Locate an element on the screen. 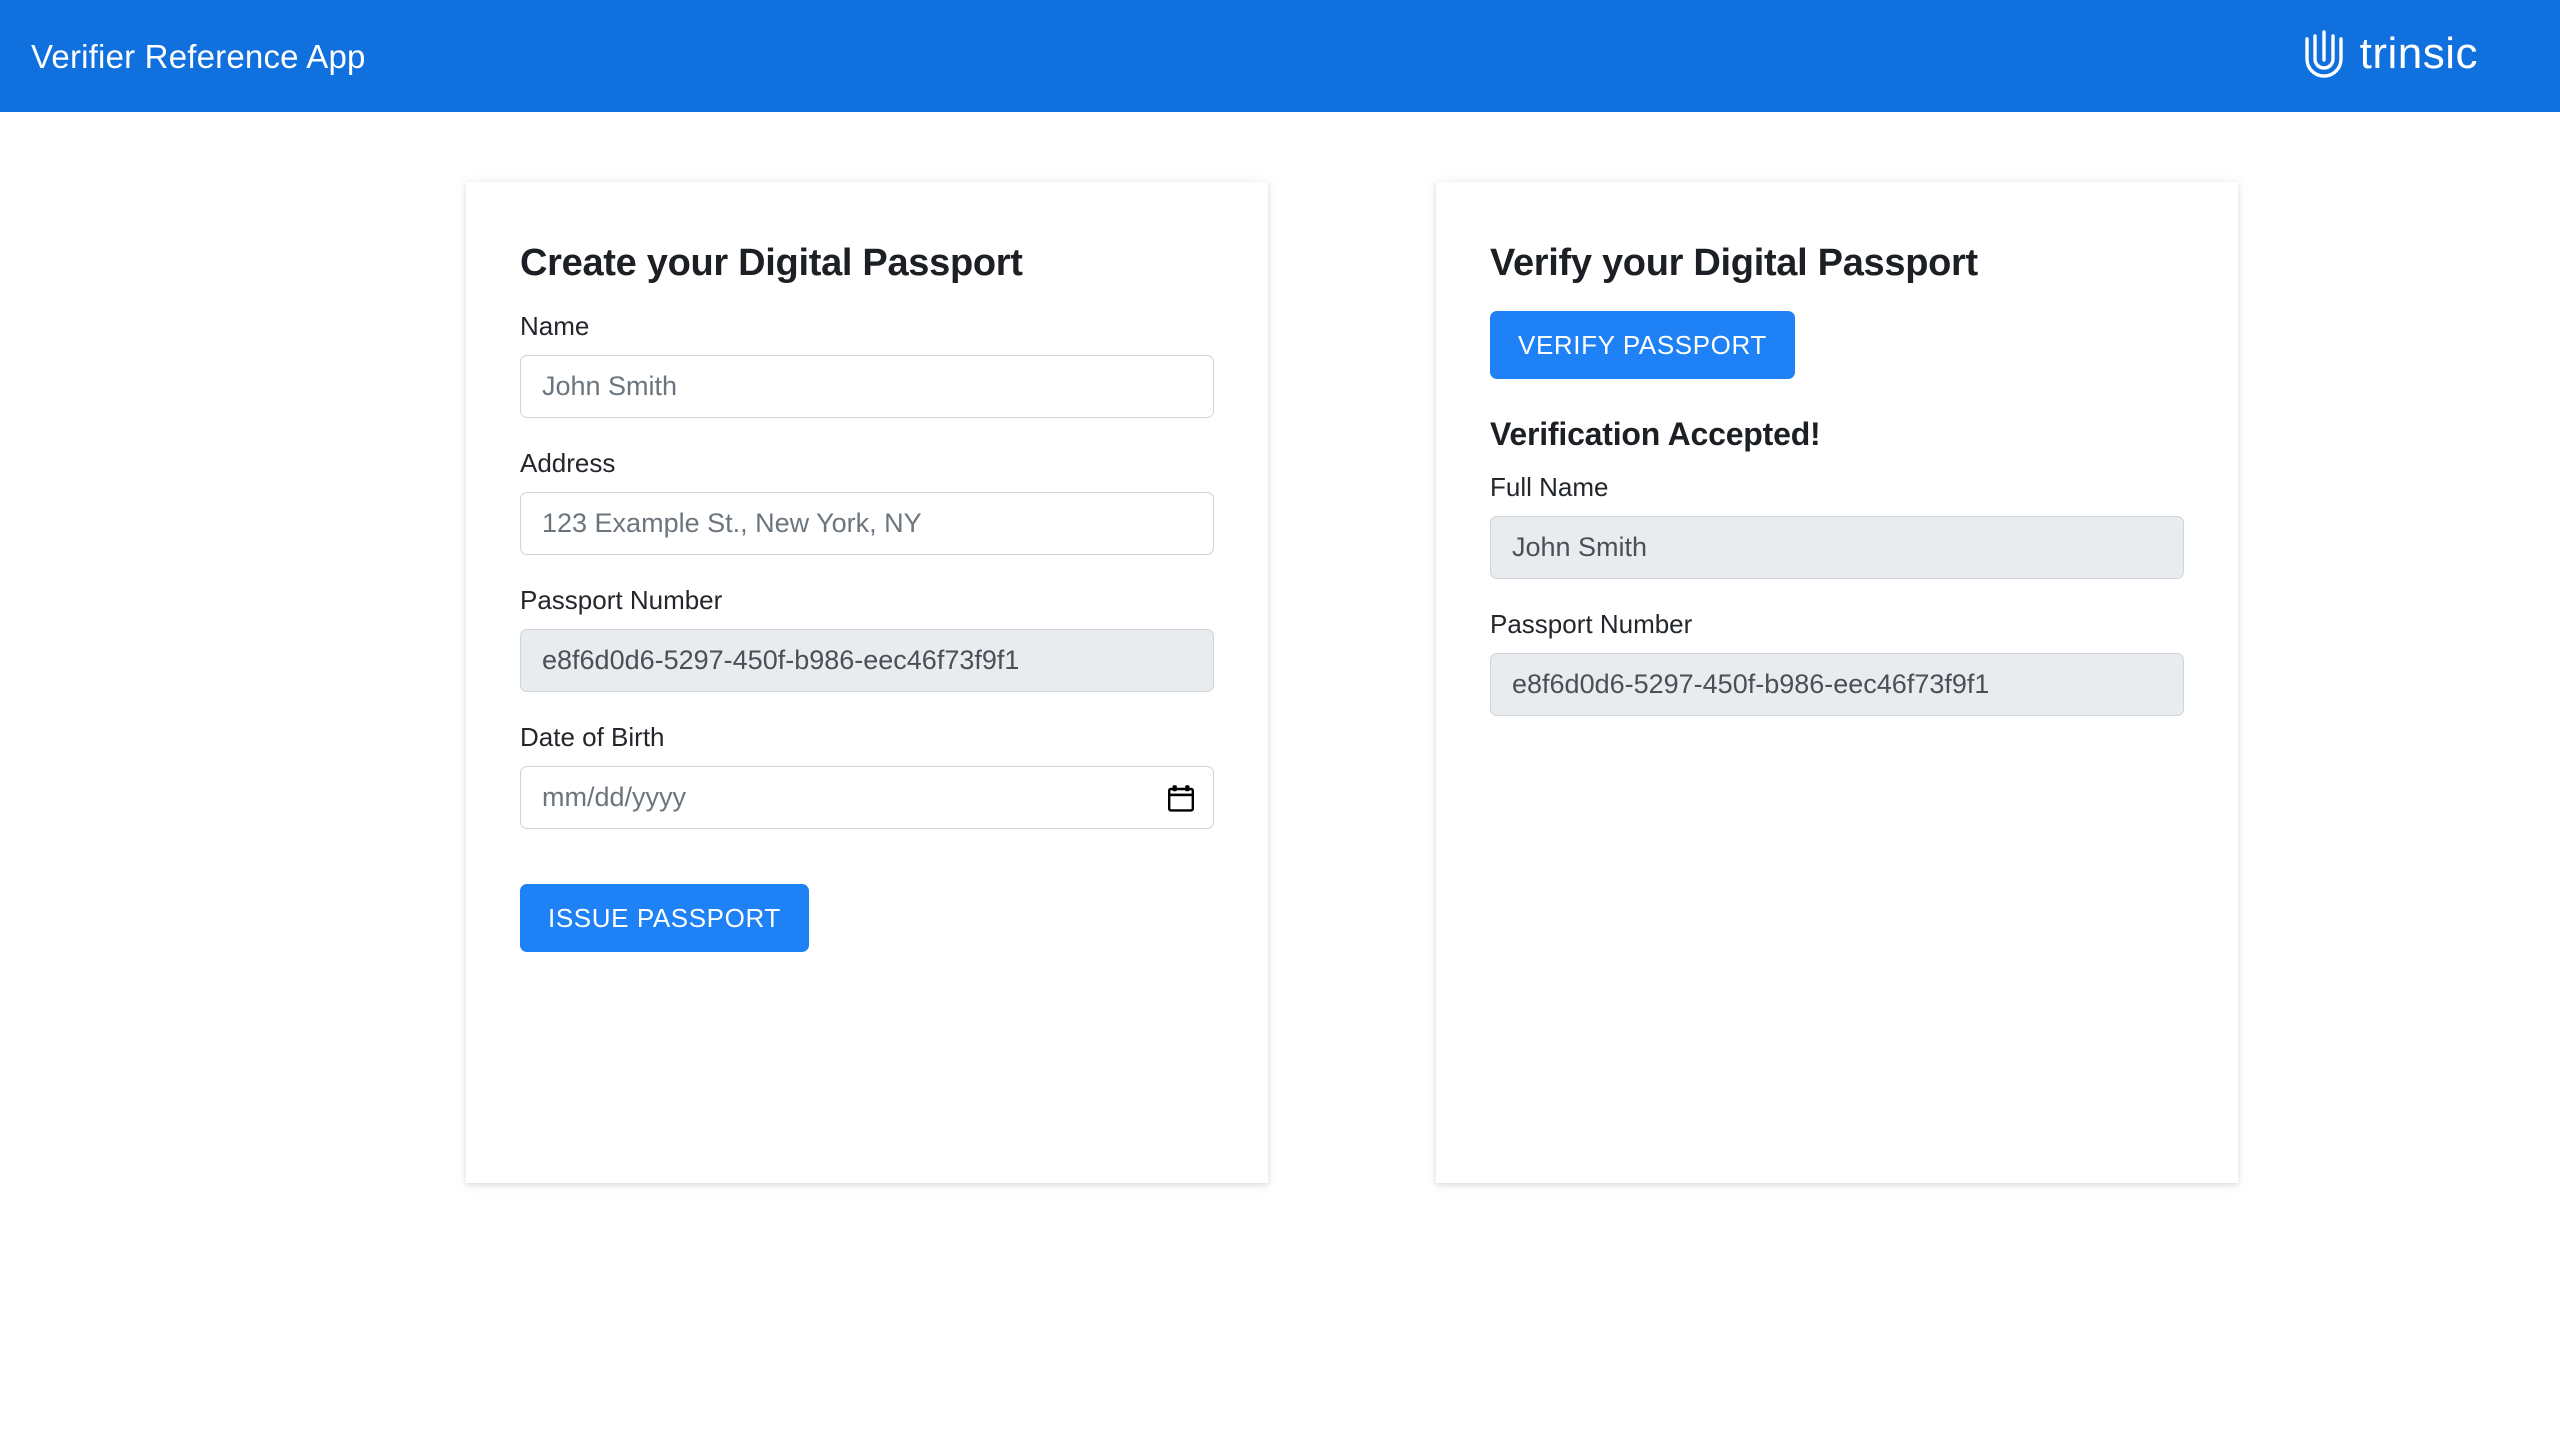 The height and width of the screenshot is (1444, 2560). app-header: Verifier Reference App trinsic is located at coordinates (1280, 56).